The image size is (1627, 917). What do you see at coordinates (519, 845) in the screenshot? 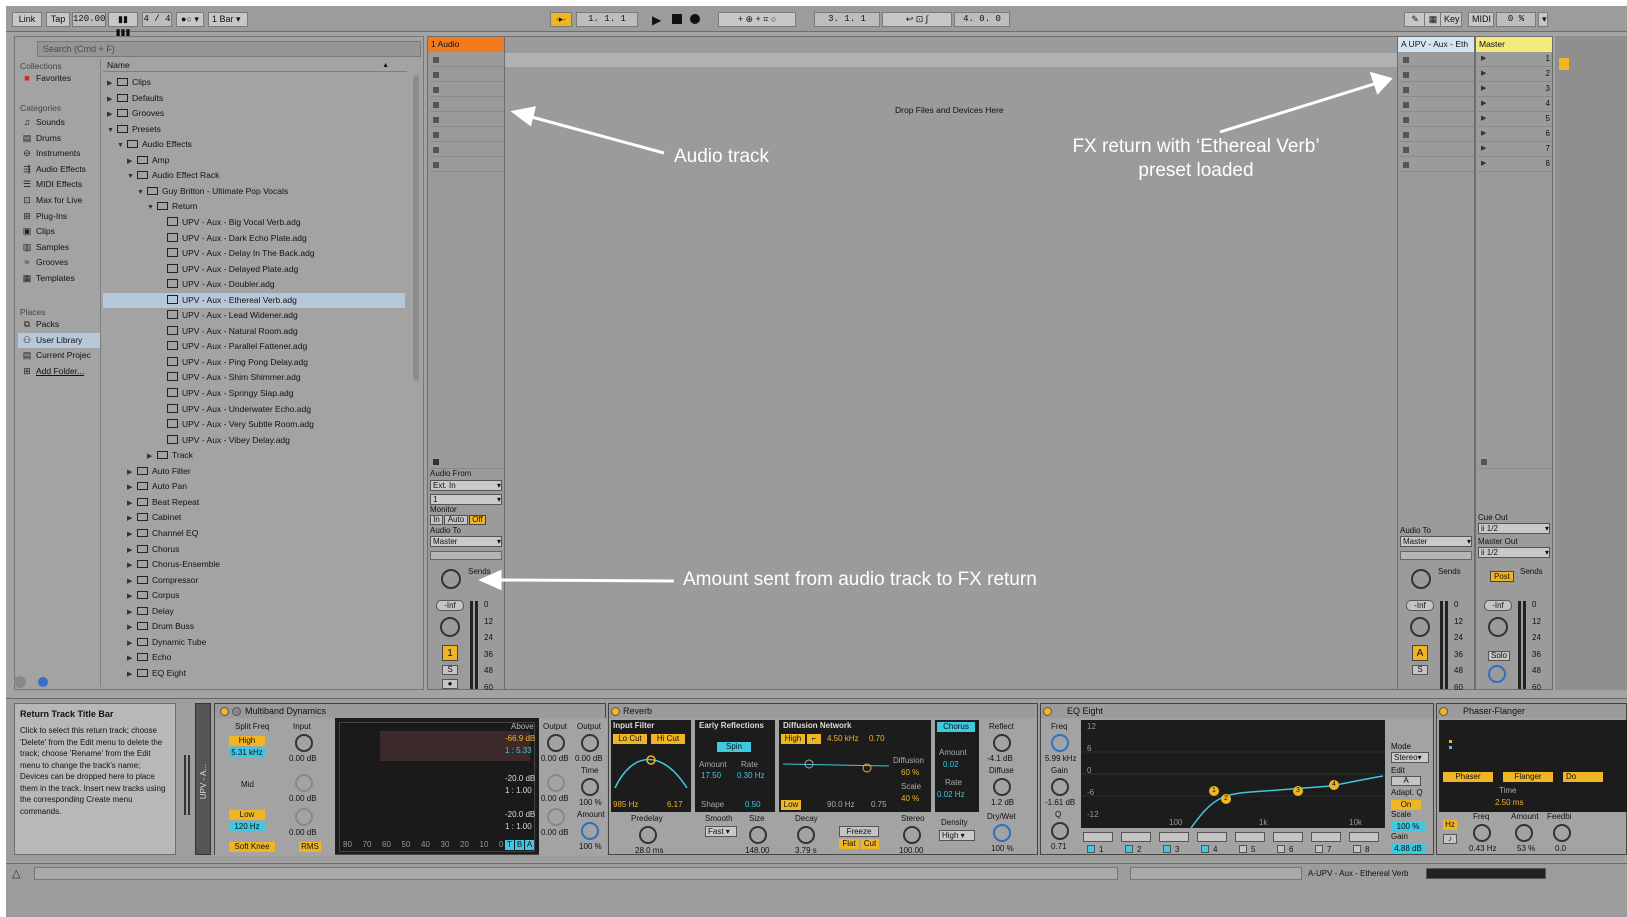
I see `mbd-band-toggle: B` at bounding box center [519, 845].